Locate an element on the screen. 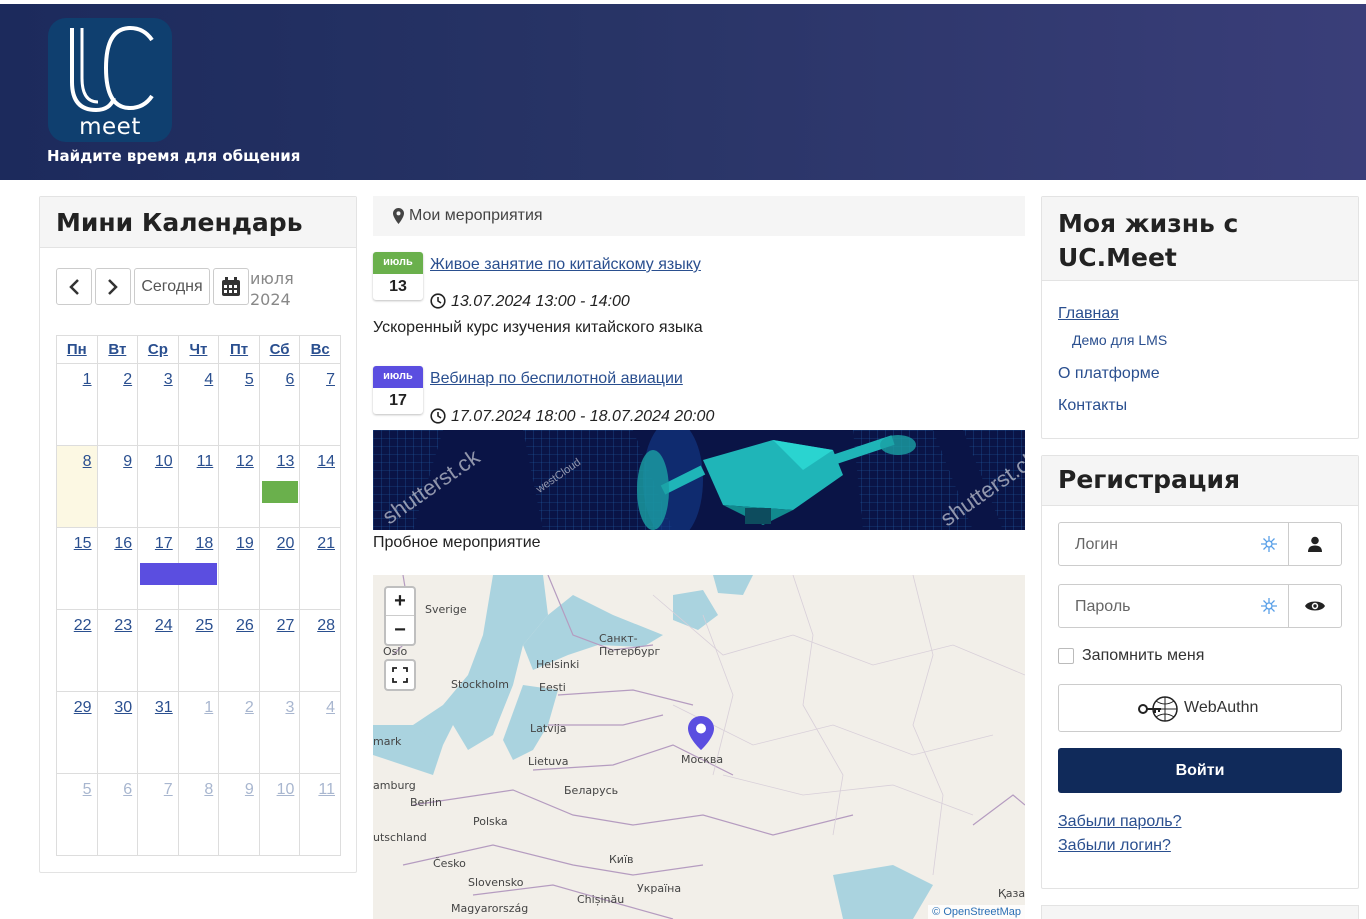 Image resolution: width=1366 pixels, height=919 pixels. calendar-day-other-month: 8 is located at coordinates (198, 814).